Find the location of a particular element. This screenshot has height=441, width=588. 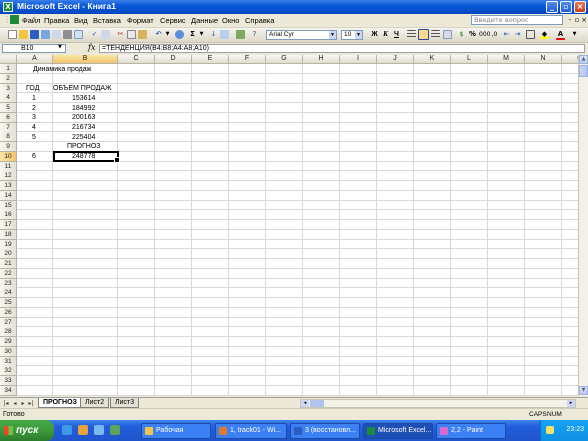

column-header-n: N is located at coordinates (543, 59).